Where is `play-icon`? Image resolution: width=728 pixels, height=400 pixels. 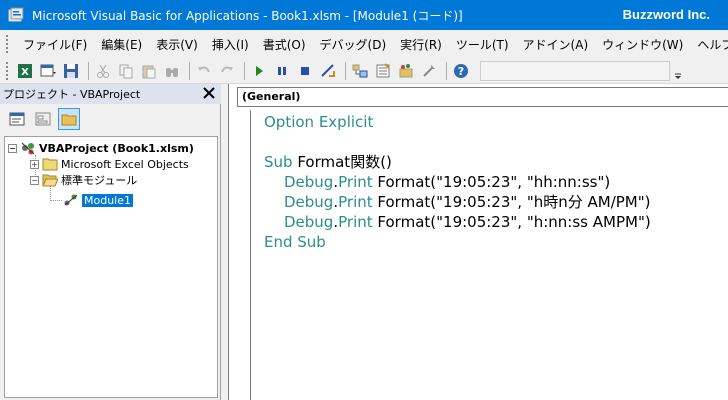
play-icon is located at coordinates (259, 70).